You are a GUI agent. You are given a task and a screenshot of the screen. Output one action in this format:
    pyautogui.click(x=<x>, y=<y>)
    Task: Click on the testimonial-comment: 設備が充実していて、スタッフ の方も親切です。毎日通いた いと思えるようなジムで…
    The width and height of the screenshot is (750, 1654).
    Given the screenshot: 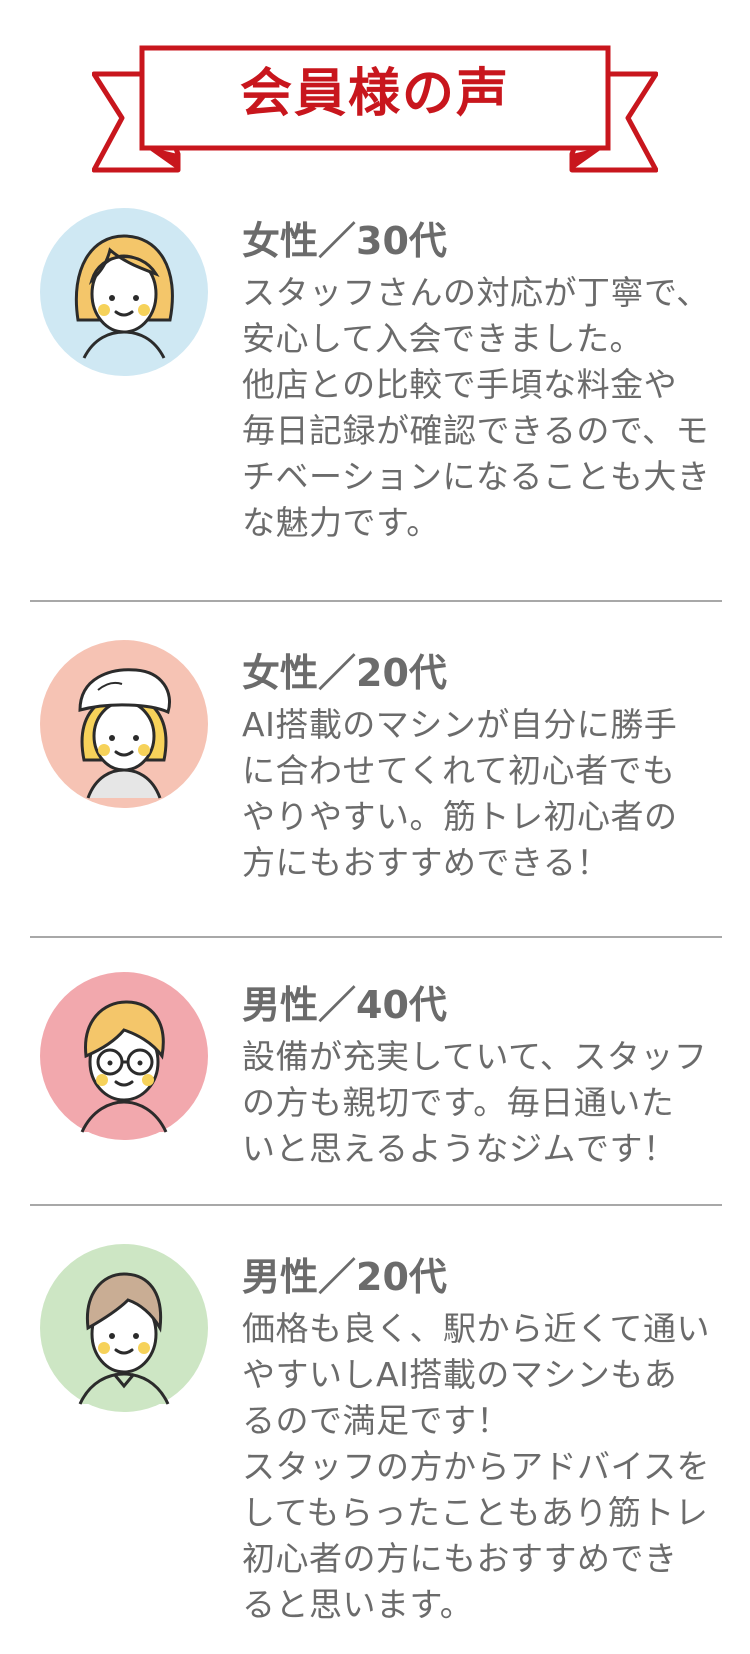 What is the action you would take?
    pyautogui.click(x=475, y=1102)
    